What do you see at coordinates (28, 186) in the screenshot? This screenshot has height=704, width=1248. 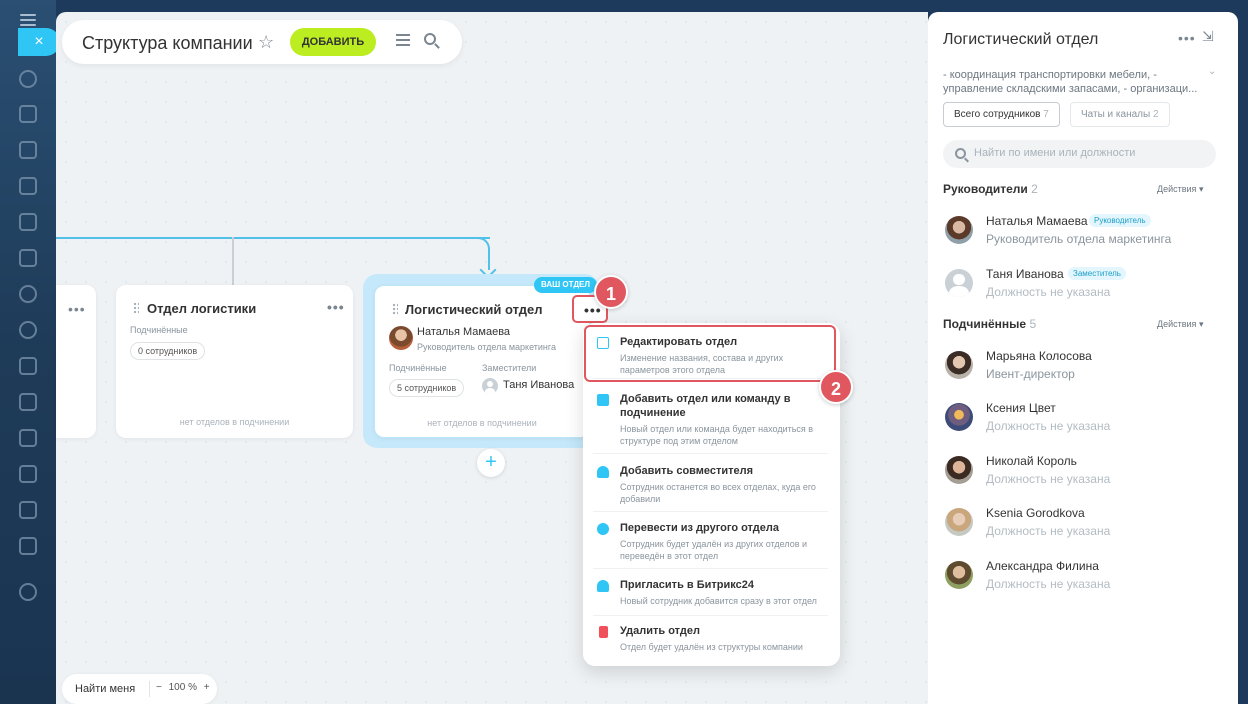 I see `nav-drive-icon` at bounding box center [28, 186].